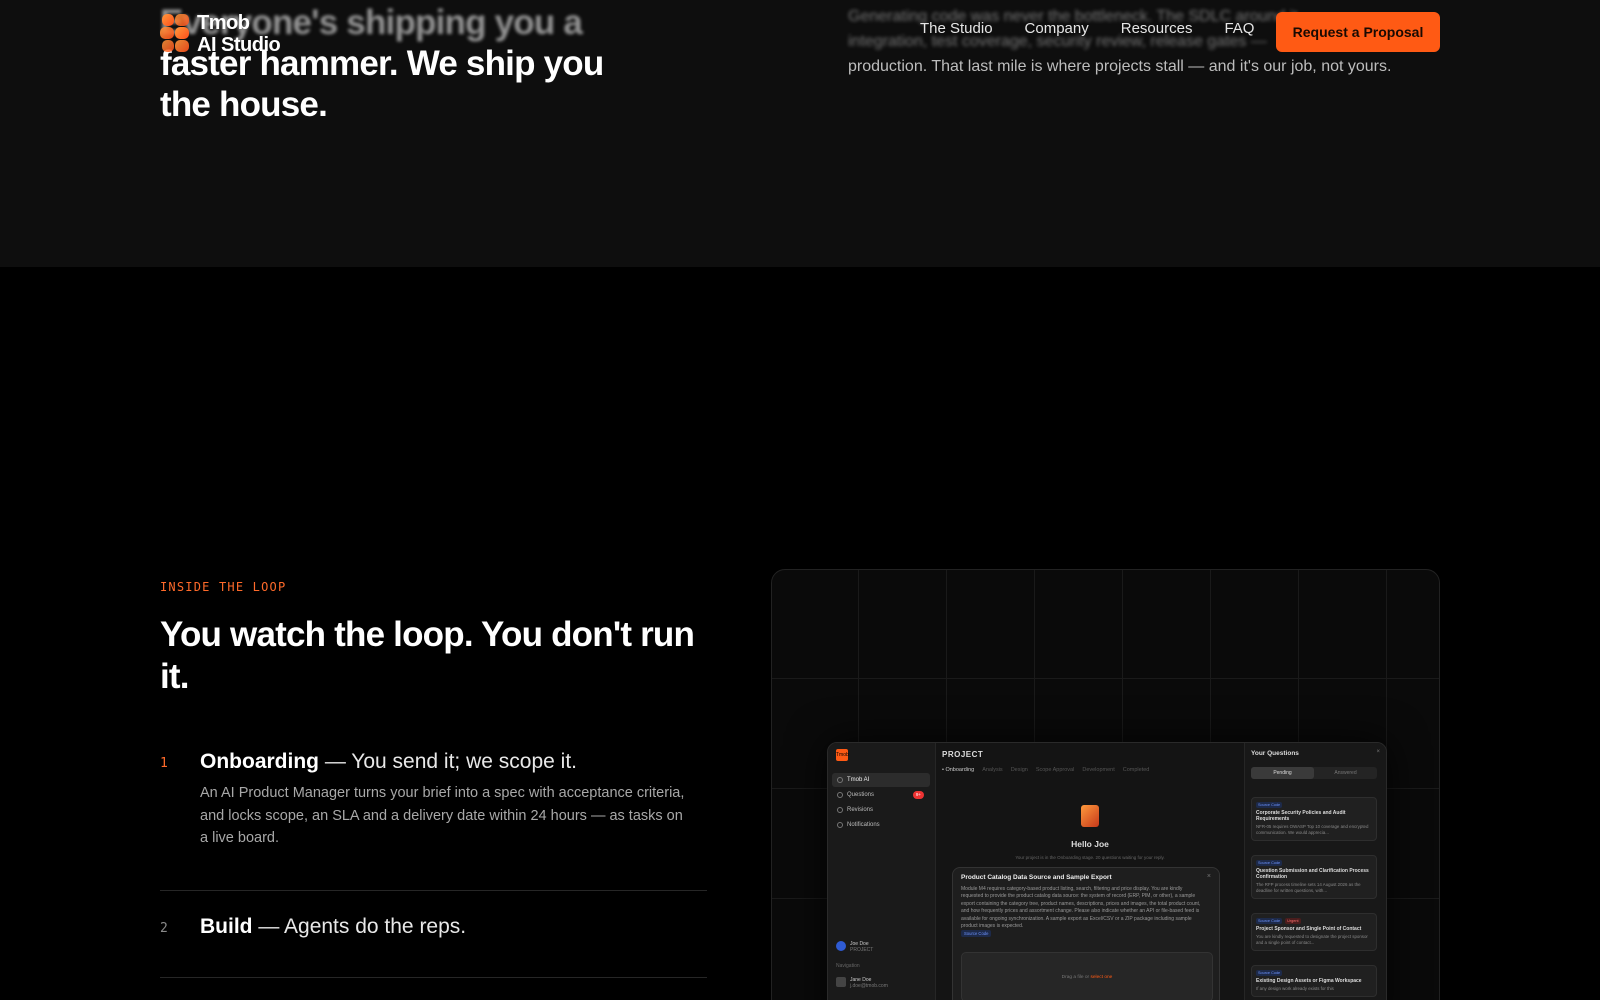  I want to click on file-dropzone: Drag a file or select one, so click(1087, 976).